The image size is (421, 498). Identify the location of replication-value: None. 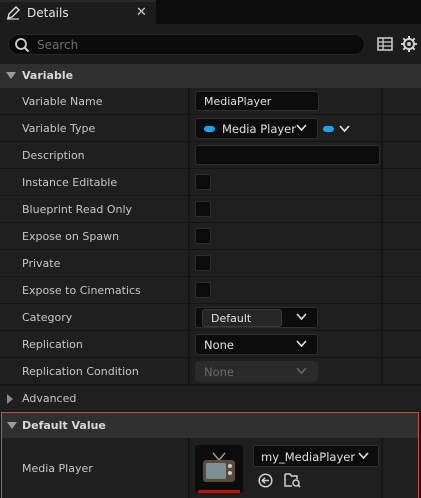
(219, 345).